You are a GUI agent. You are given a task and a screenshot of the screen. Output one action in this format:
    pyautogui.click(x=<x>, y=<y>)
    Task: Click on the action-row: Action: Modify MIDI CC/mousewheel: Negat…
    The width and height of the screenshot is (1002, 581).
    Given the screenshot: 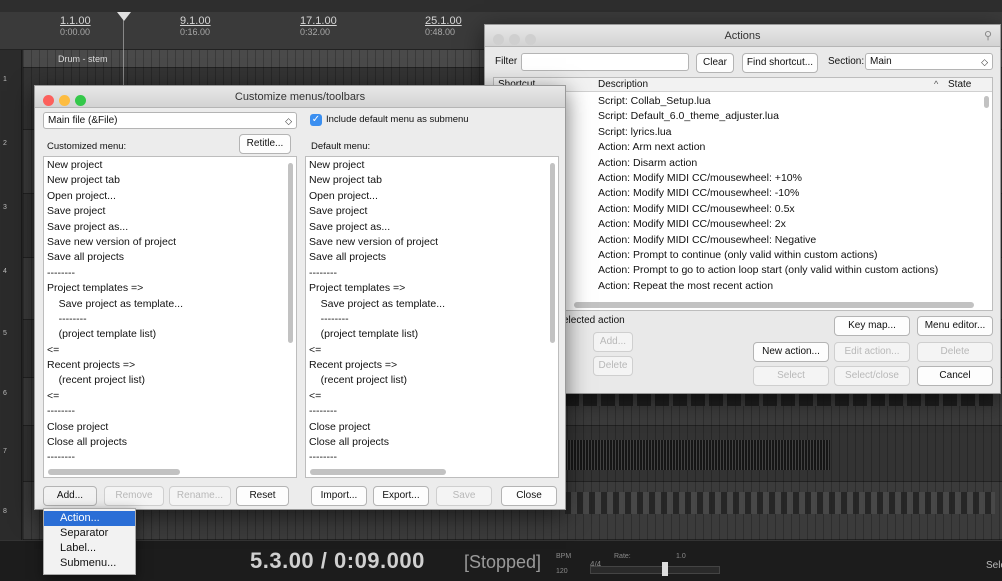 What is the action you would take?
    pyautogui.click(x=788, y=240)
    